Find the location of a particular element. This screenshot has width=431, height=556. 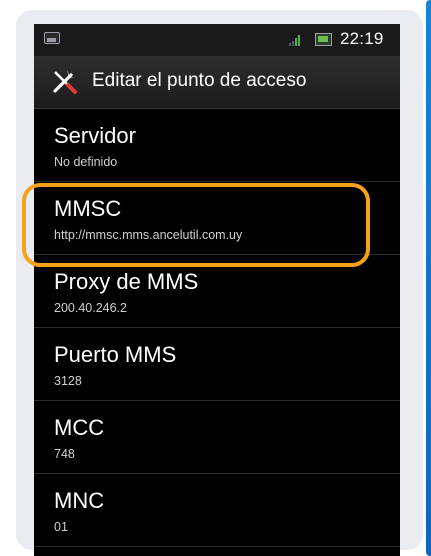

battery-icon is located at coordinates (323, 39).